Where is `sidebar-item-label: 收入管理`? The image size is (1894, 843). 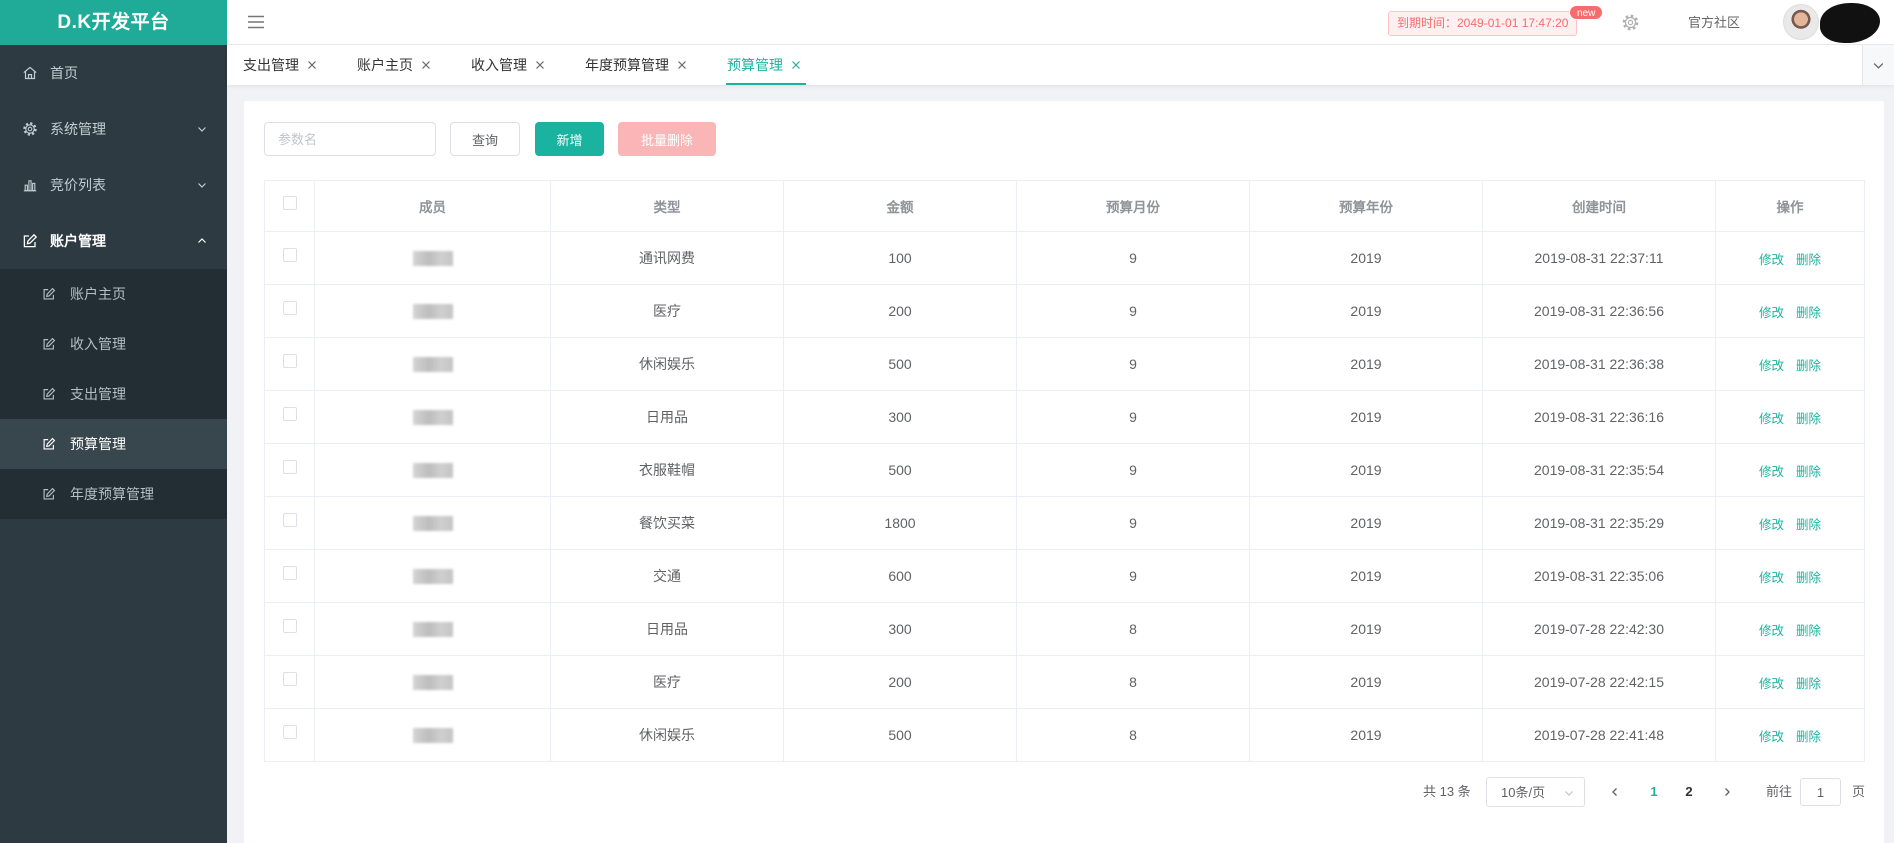
sidebar-item-label: 收入管理 is located at coordinates (98, 344).